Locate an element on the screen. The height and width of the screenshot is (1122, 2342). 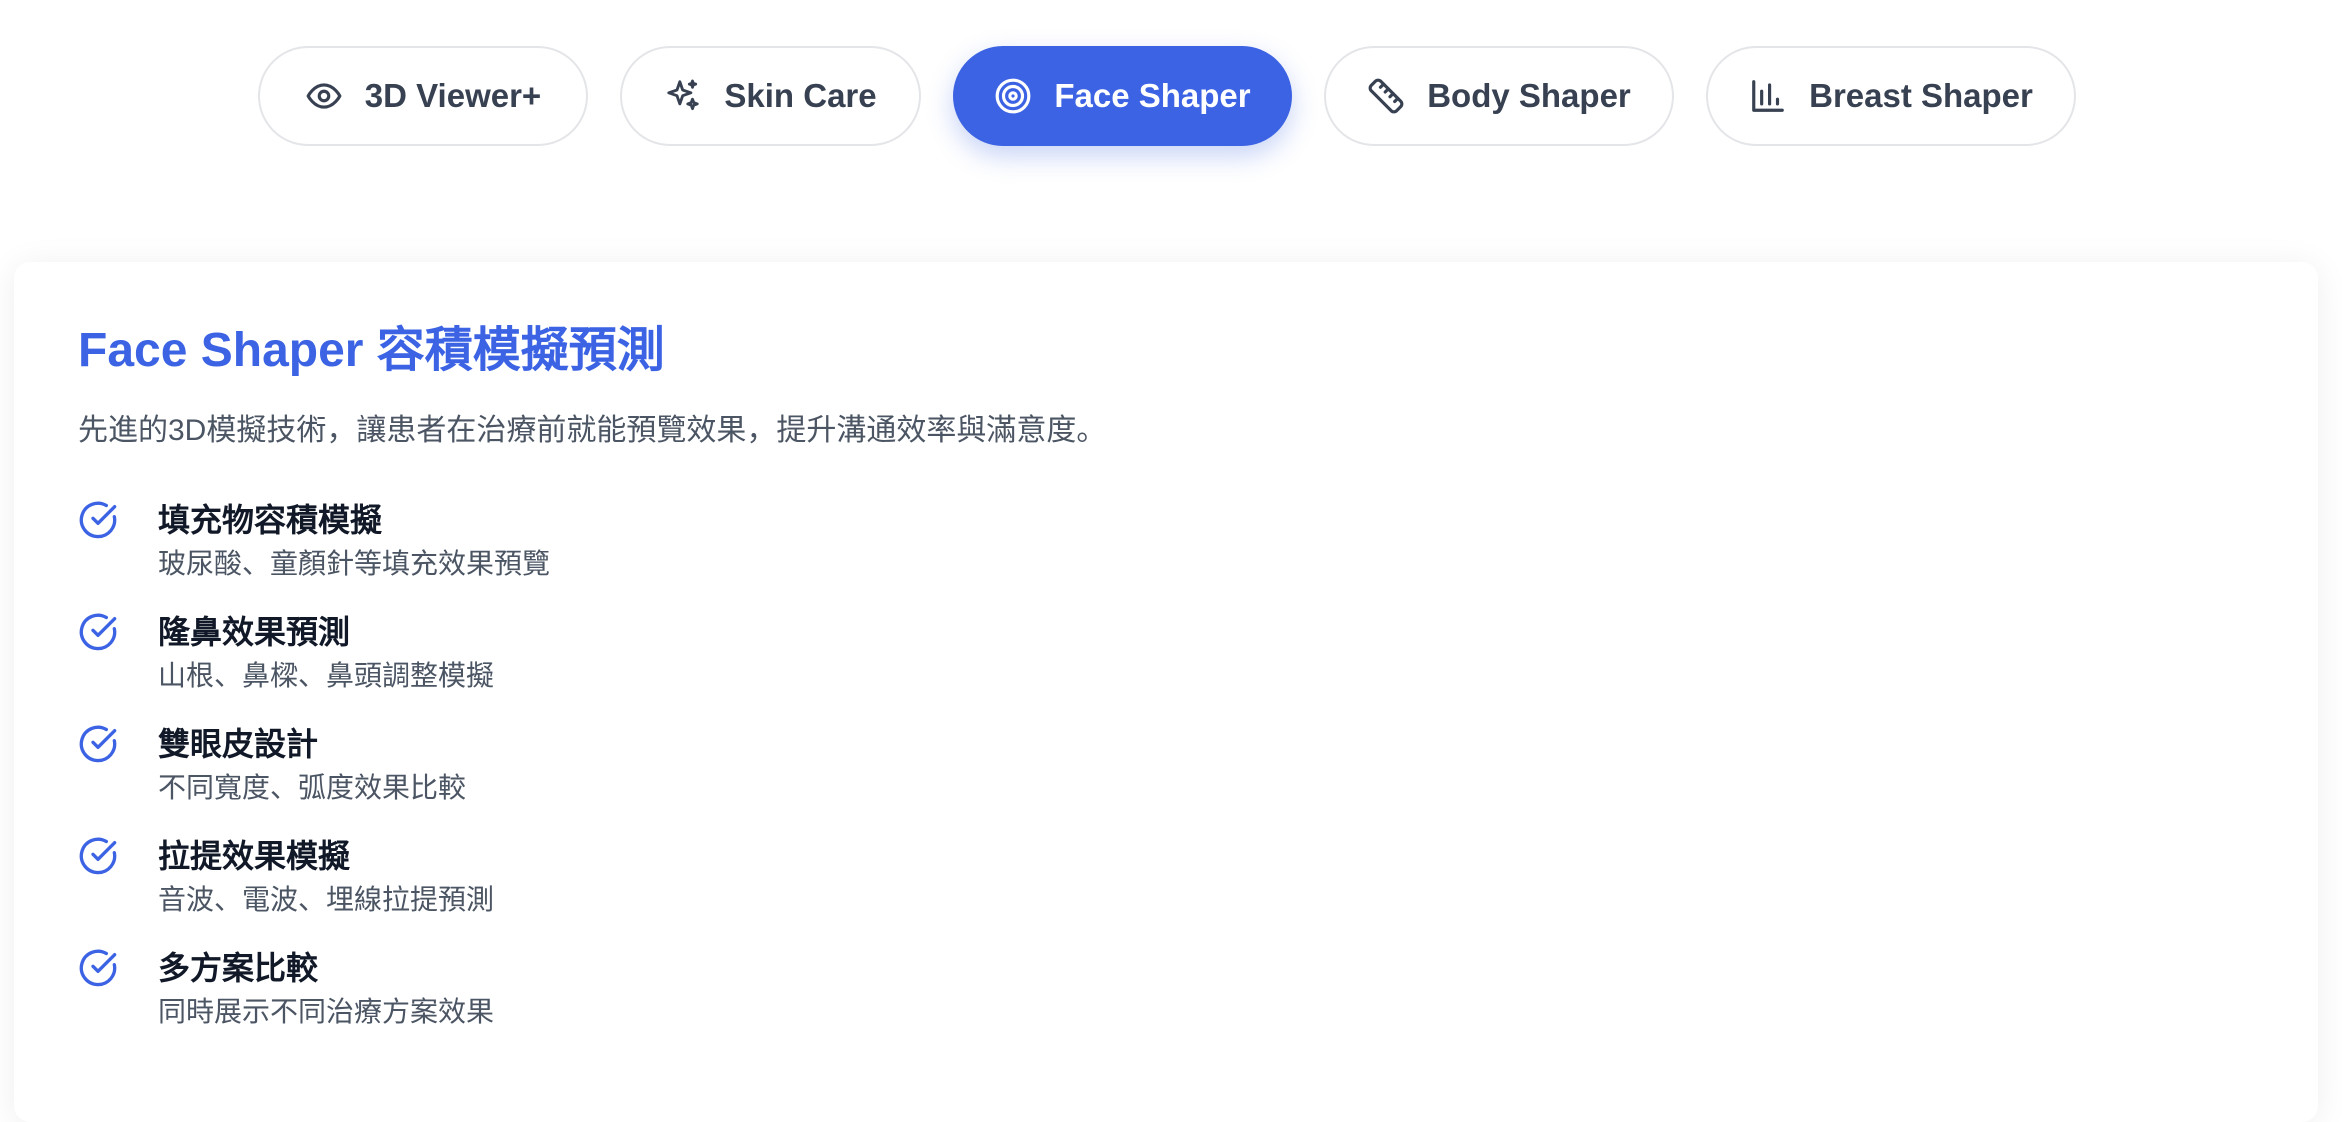
panel-description: 先進的3D模擬技術，讓患者在治療前就能預覽效果，提升溝通效率與滿意度。 is located at coordinates (592, 430).